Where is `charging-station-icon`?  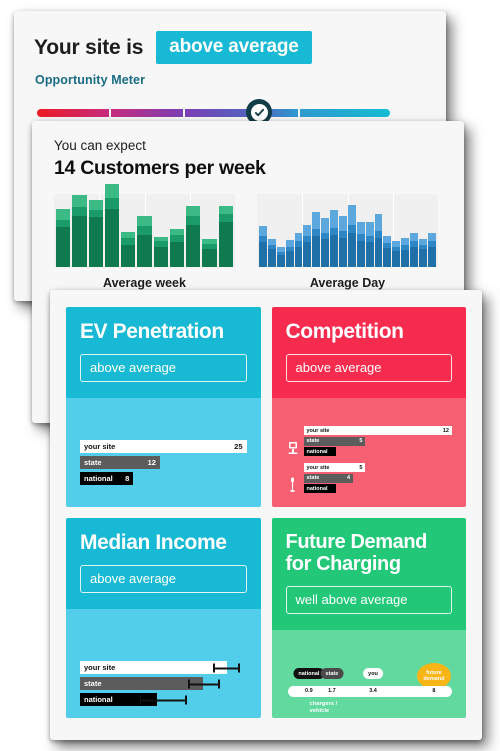 charging-station-icon is located at coordinates (293, 448).